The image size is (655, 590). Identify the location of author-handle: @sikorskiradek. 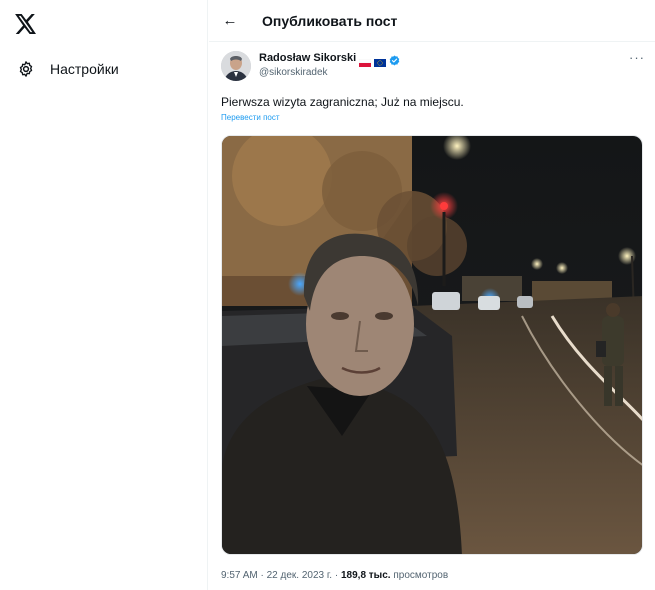
(293, 72).